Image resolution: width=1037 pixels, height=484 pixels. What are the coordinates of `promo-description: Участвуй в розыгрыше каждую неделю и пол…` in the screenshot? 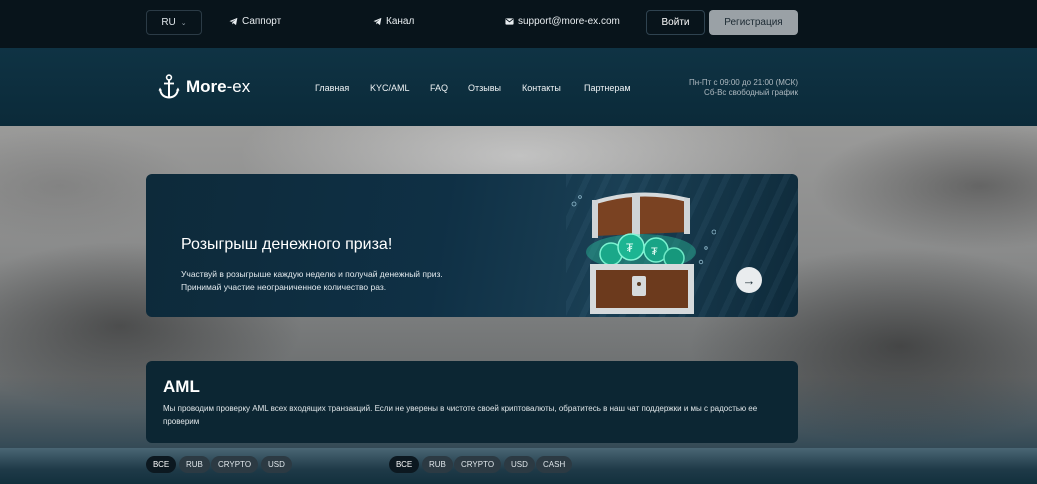 It's located at (312, 280).